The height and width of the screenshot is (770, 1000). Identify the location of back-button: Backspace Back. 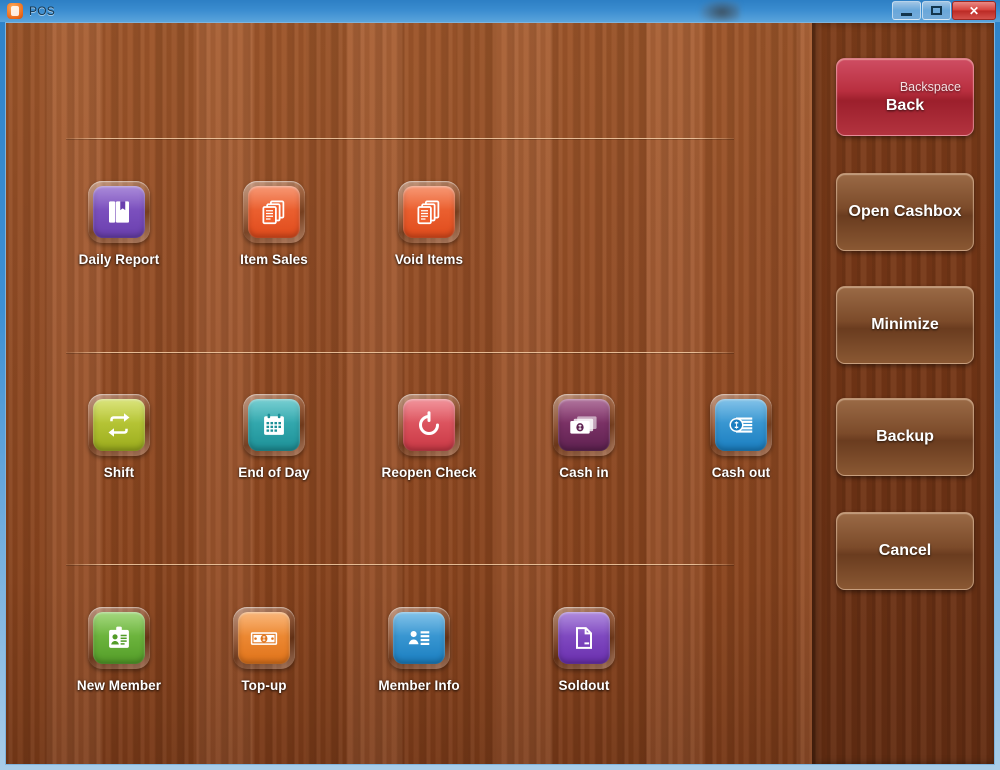
(905, 97).